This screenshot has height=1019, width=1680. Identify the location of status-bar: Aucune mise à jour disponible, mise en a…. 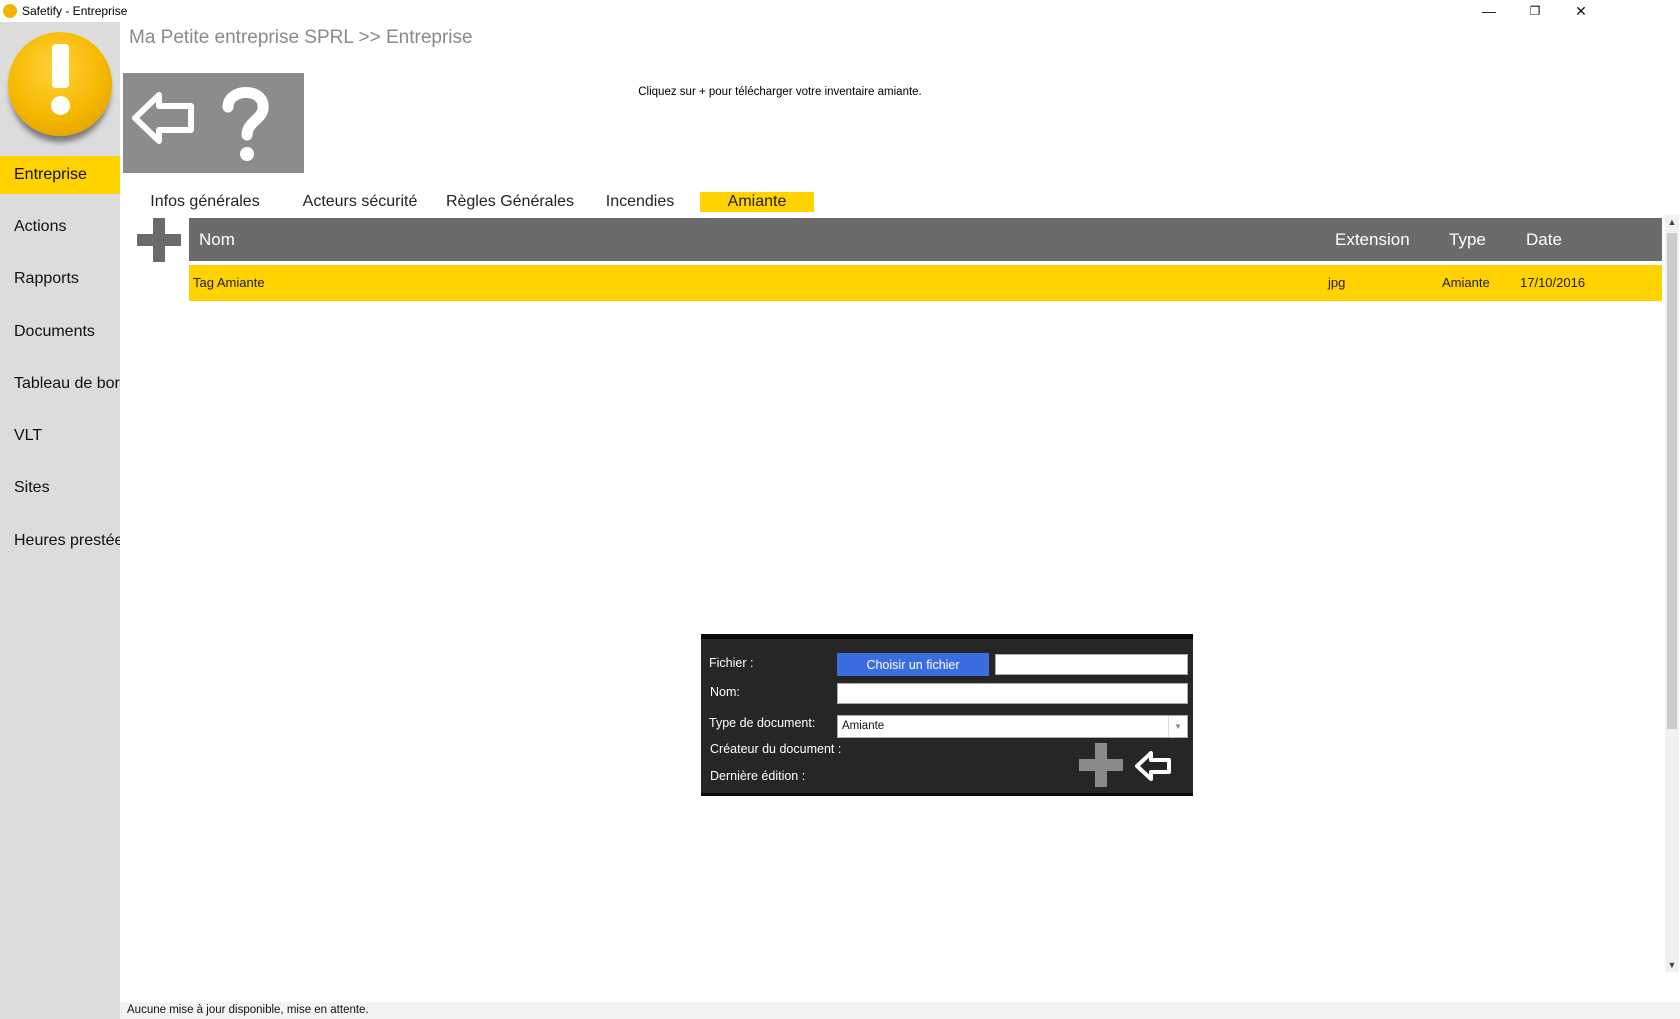
(900, 1010).